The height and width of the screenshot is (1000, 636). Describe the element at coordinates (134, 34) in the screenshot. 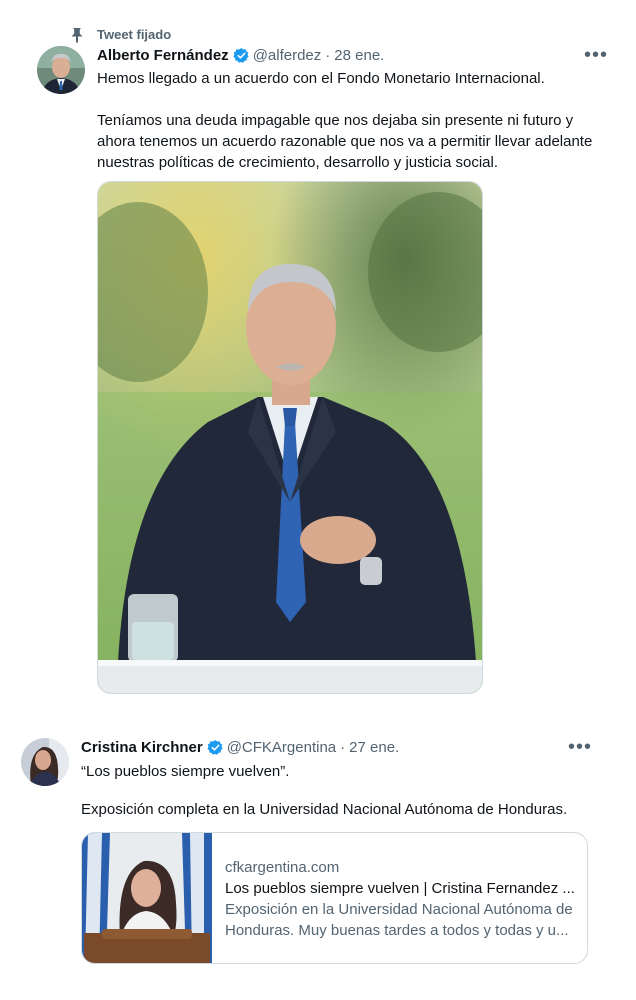

I see `pinned-tweet-label: Tweet fijado` at that location.